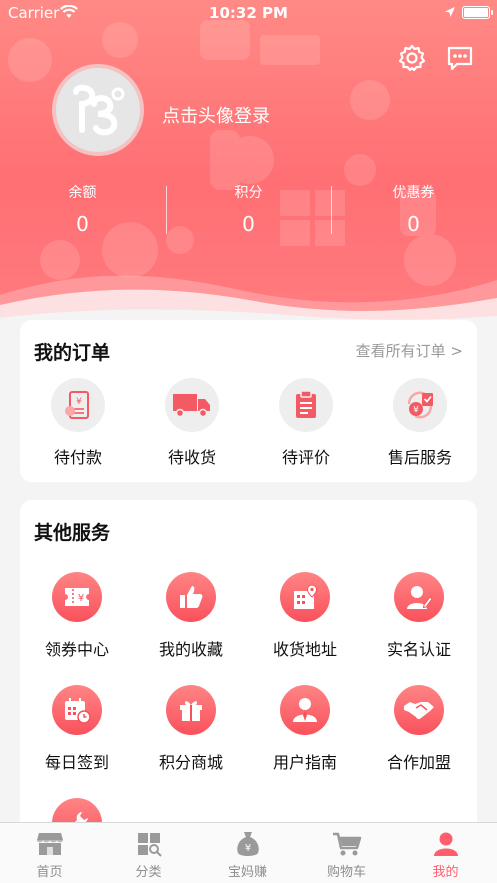 This screenshot has width=497, height=883. I want to click on clipboard-icon, so click(306, 404).